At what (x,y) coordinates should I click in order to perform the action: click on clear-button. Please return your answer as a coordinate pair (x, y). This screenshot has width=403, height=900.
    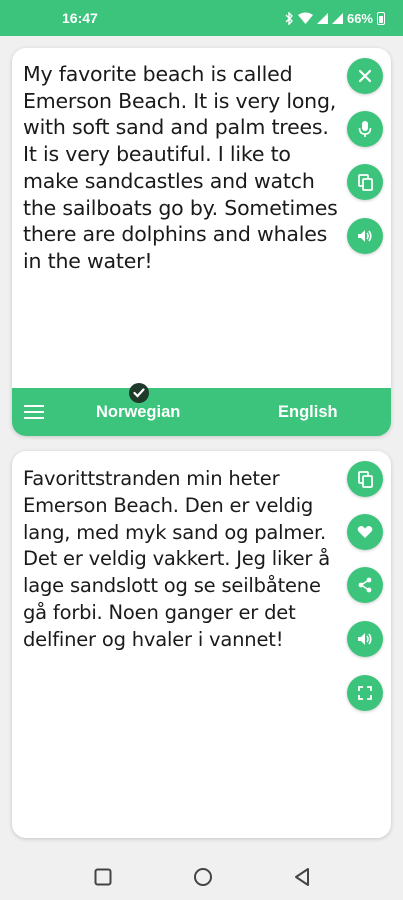
    Looking at the image, I should click on (365, 76).